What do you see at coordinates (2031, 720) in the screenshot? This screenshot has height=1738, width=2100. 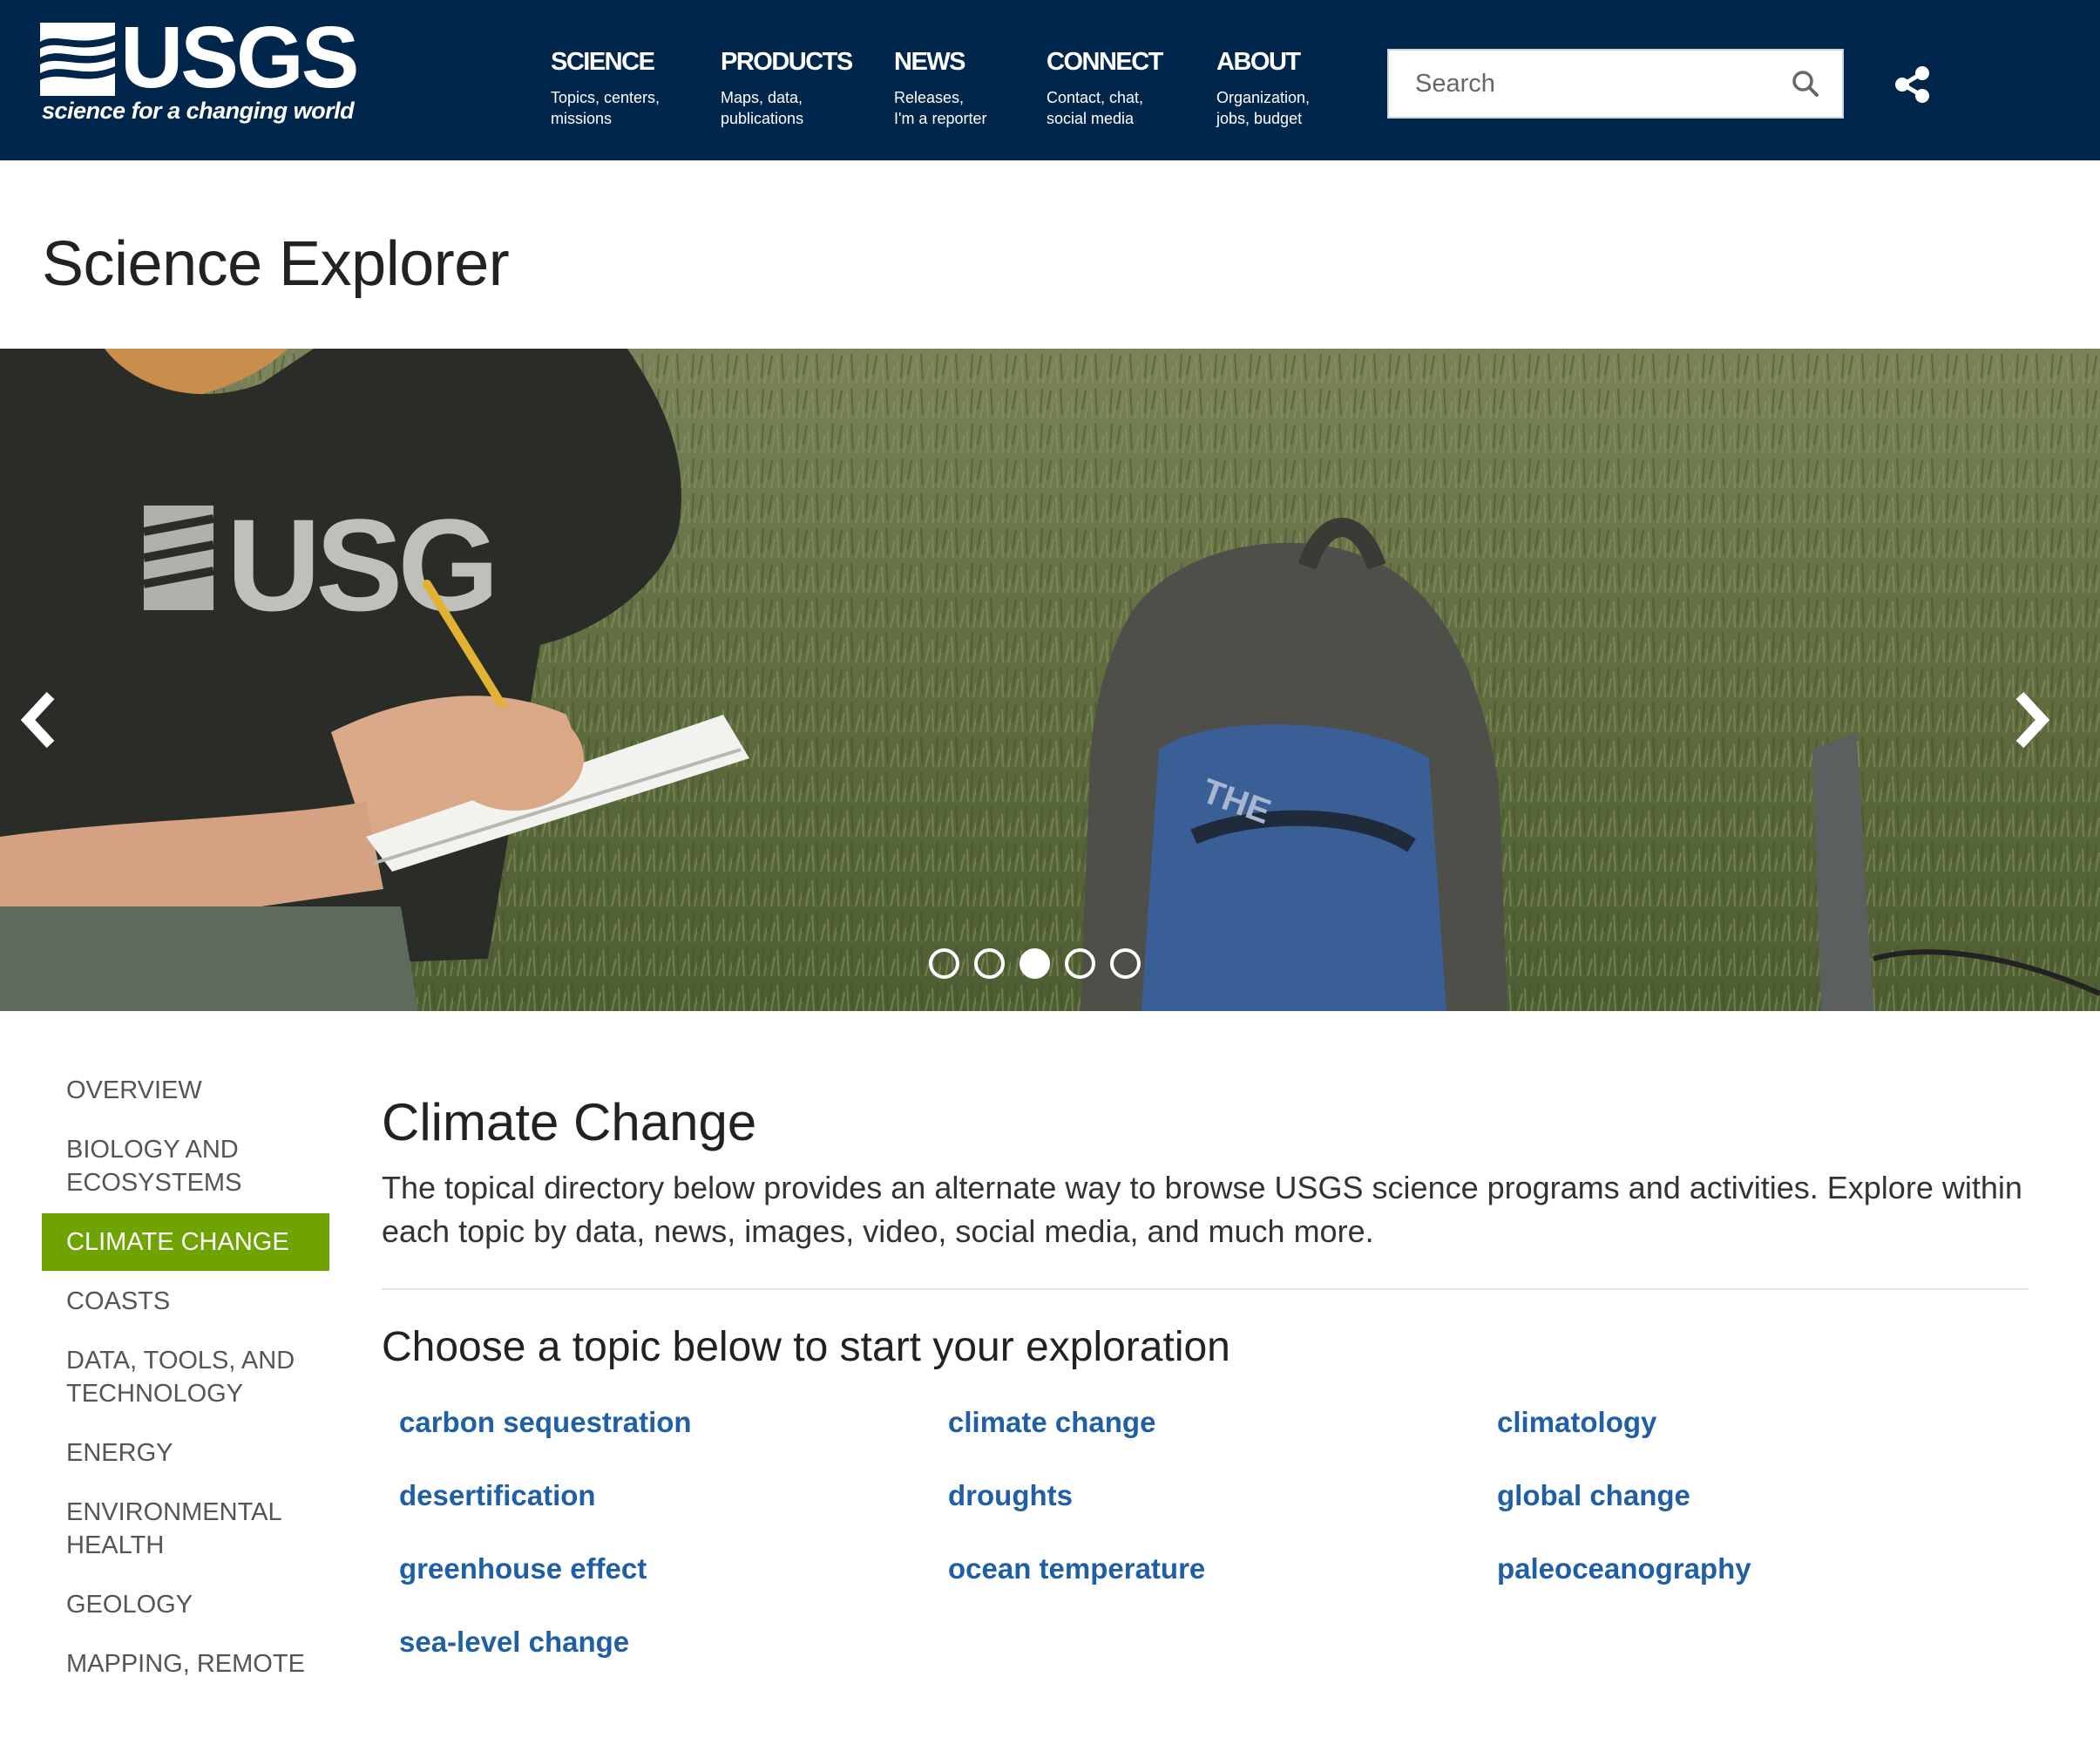 I see `carousel-next-arrow` at bounding box center [2031, 720].